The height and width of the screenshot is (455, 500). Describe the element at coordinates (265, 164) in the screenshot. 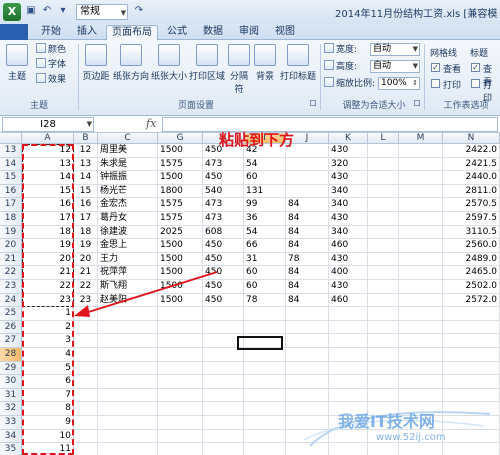

I see `cell-i: 54` at that location.